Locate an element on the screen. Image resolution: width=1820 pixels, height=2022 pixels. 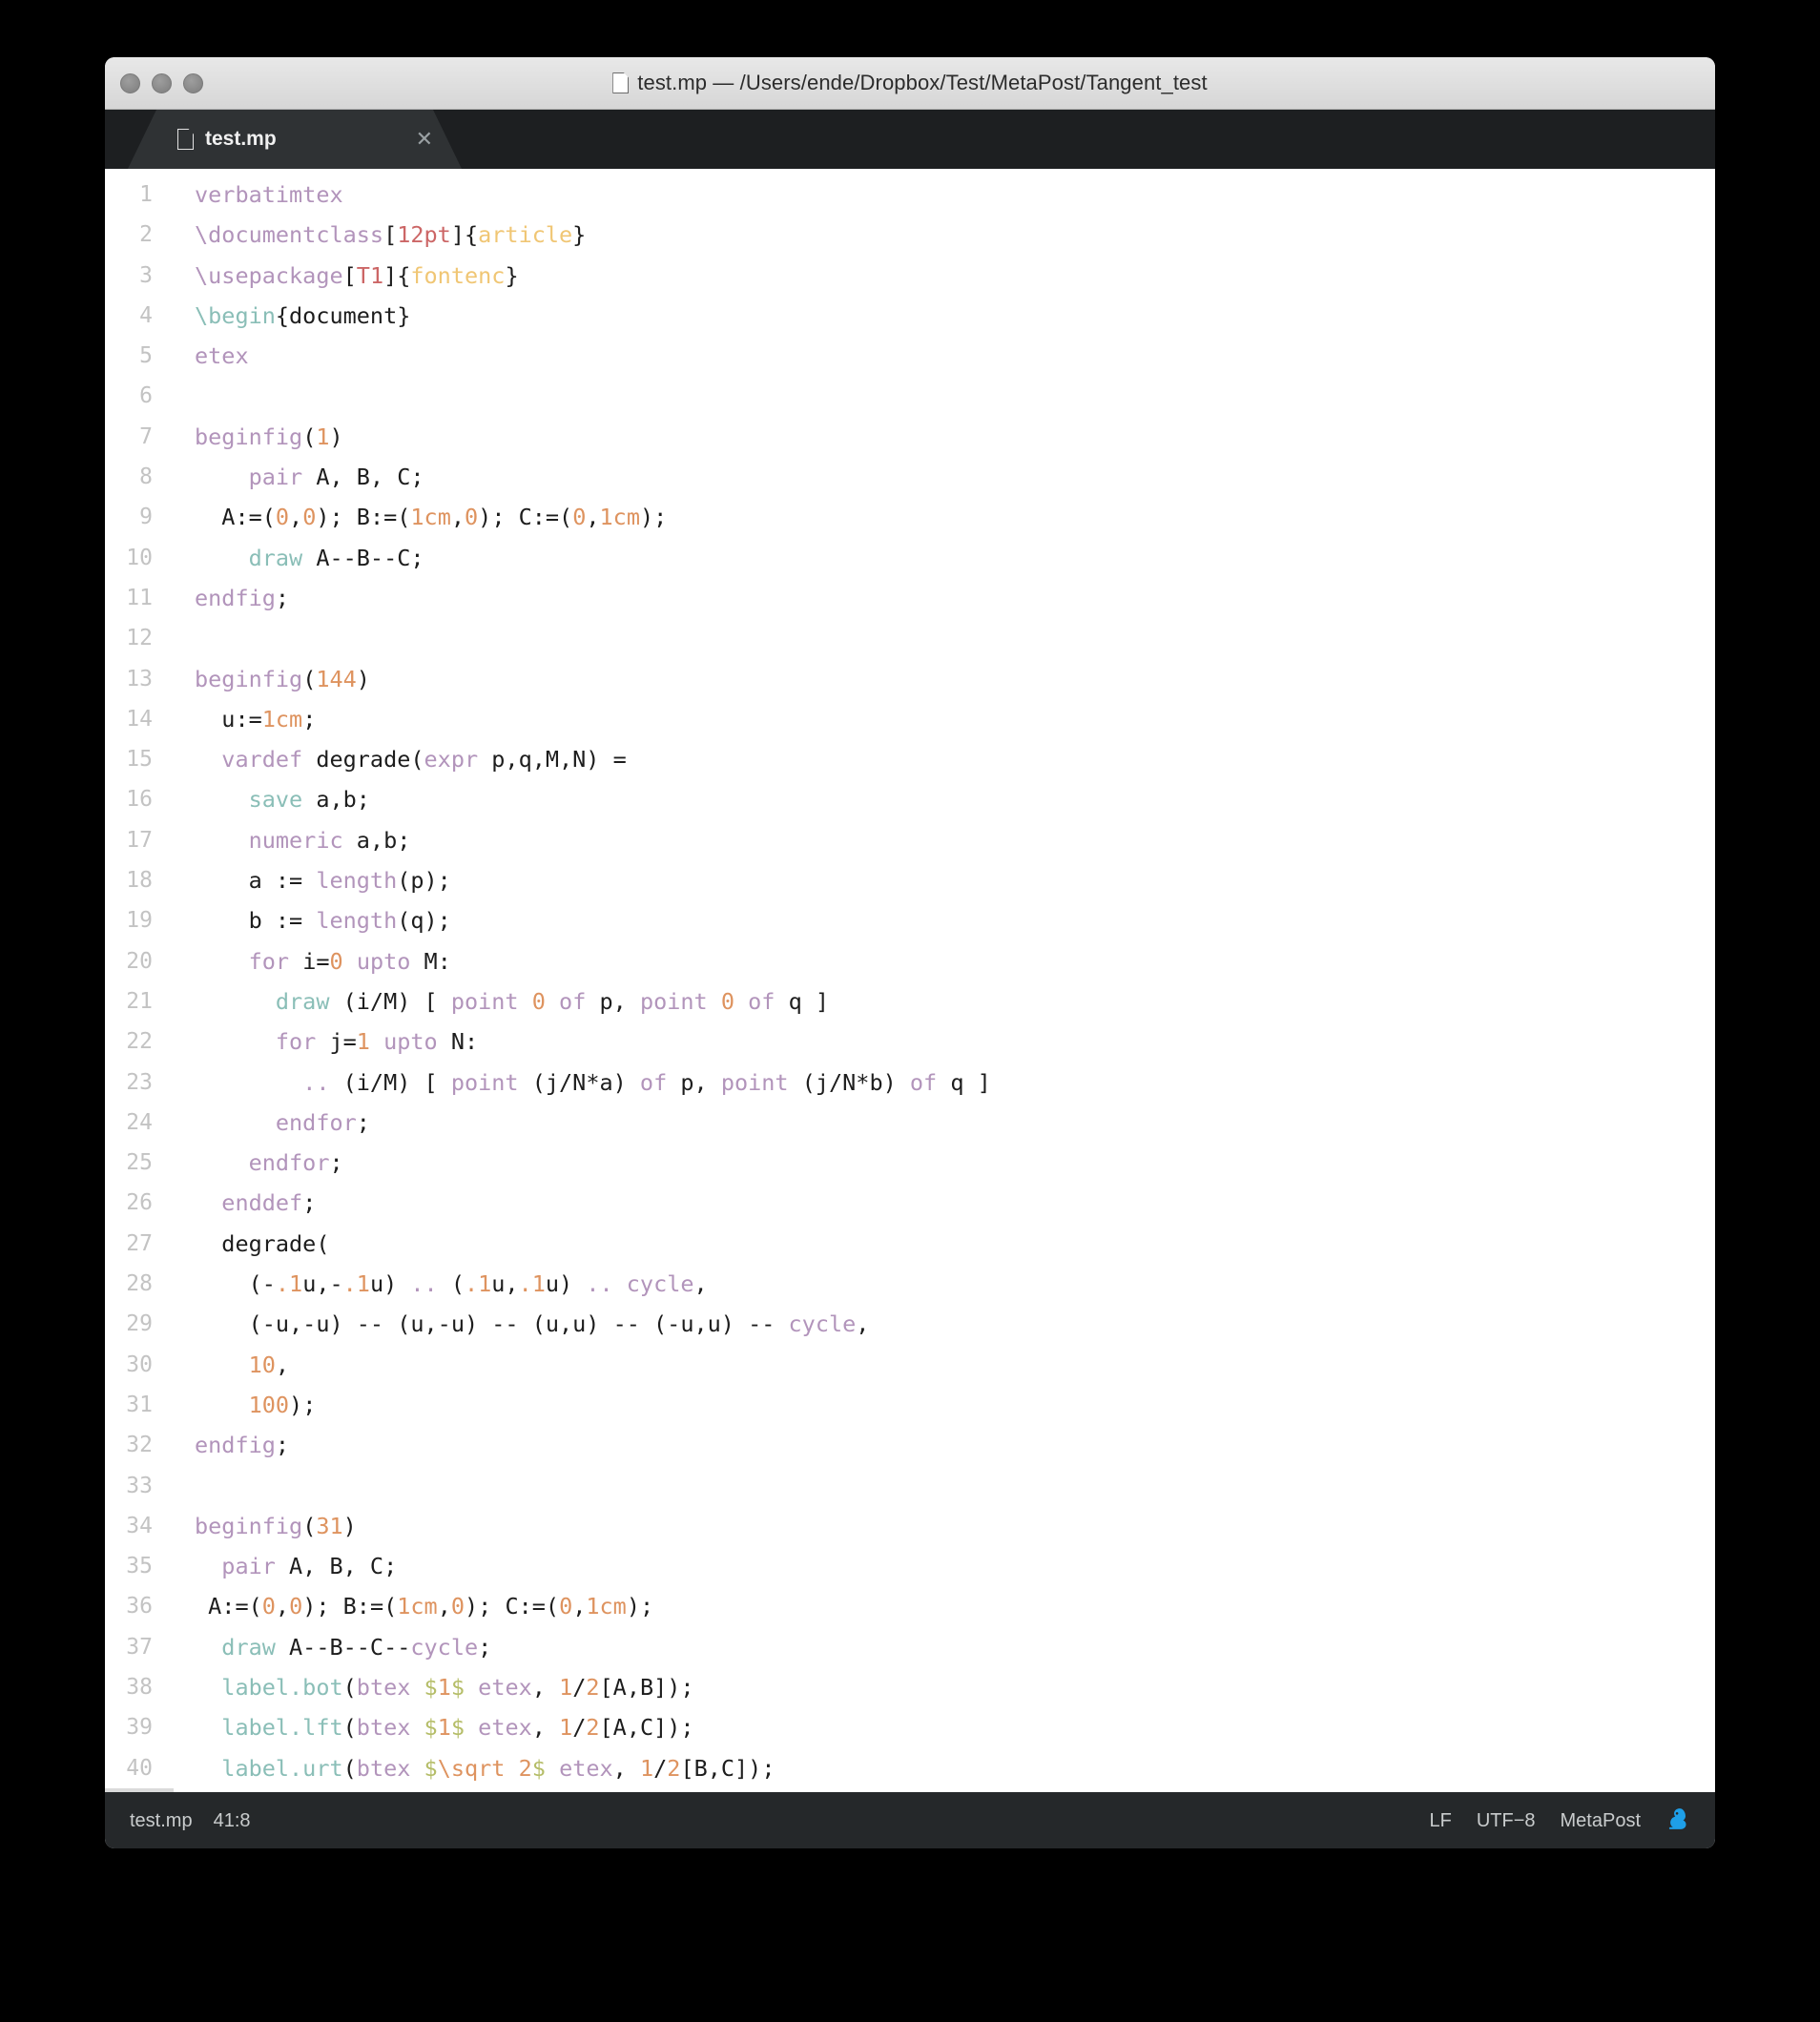
code-text: a := length(p); is located at coordinates (312, 880).